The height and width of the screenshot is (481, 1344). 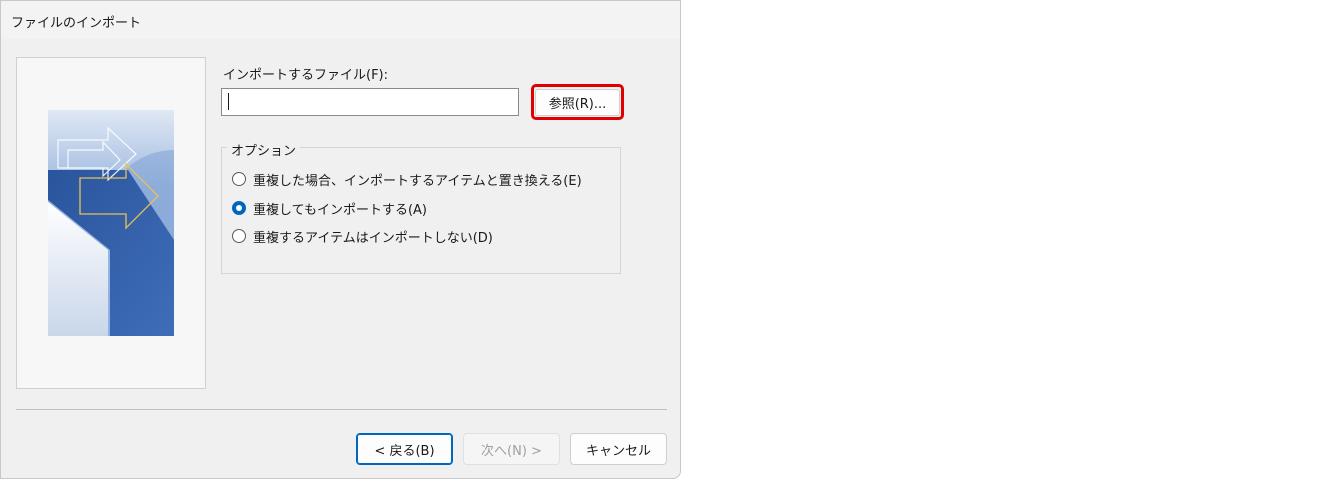 I want to click on option-replace-duplicates: 重複した場合、インポートするアイテムと置き換える(E), so click(x=407, y=179).